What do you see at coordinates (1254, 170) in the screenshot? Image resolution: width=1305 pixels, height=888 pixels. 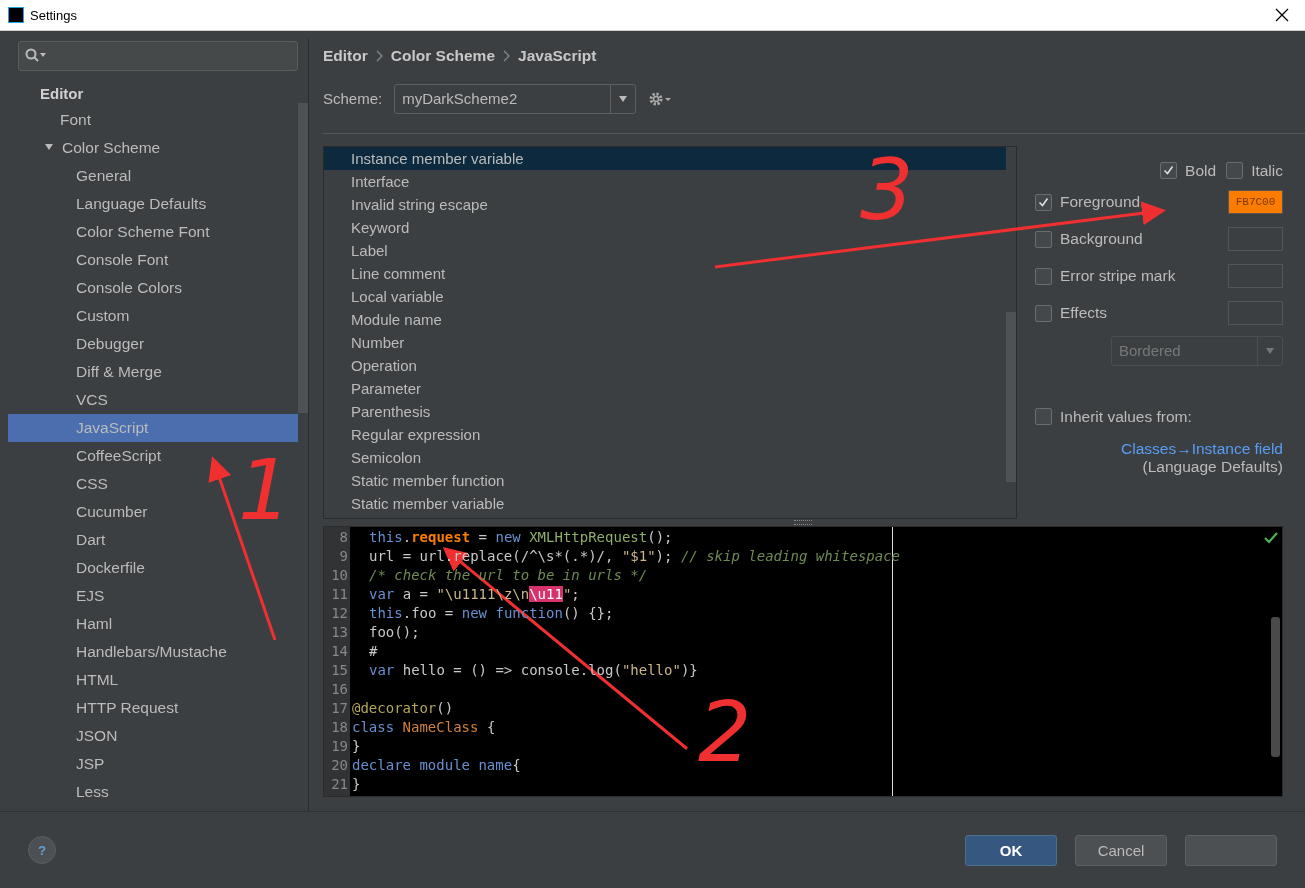 I see `style-checkbox: Italic` at bounding box center [1254, 170].